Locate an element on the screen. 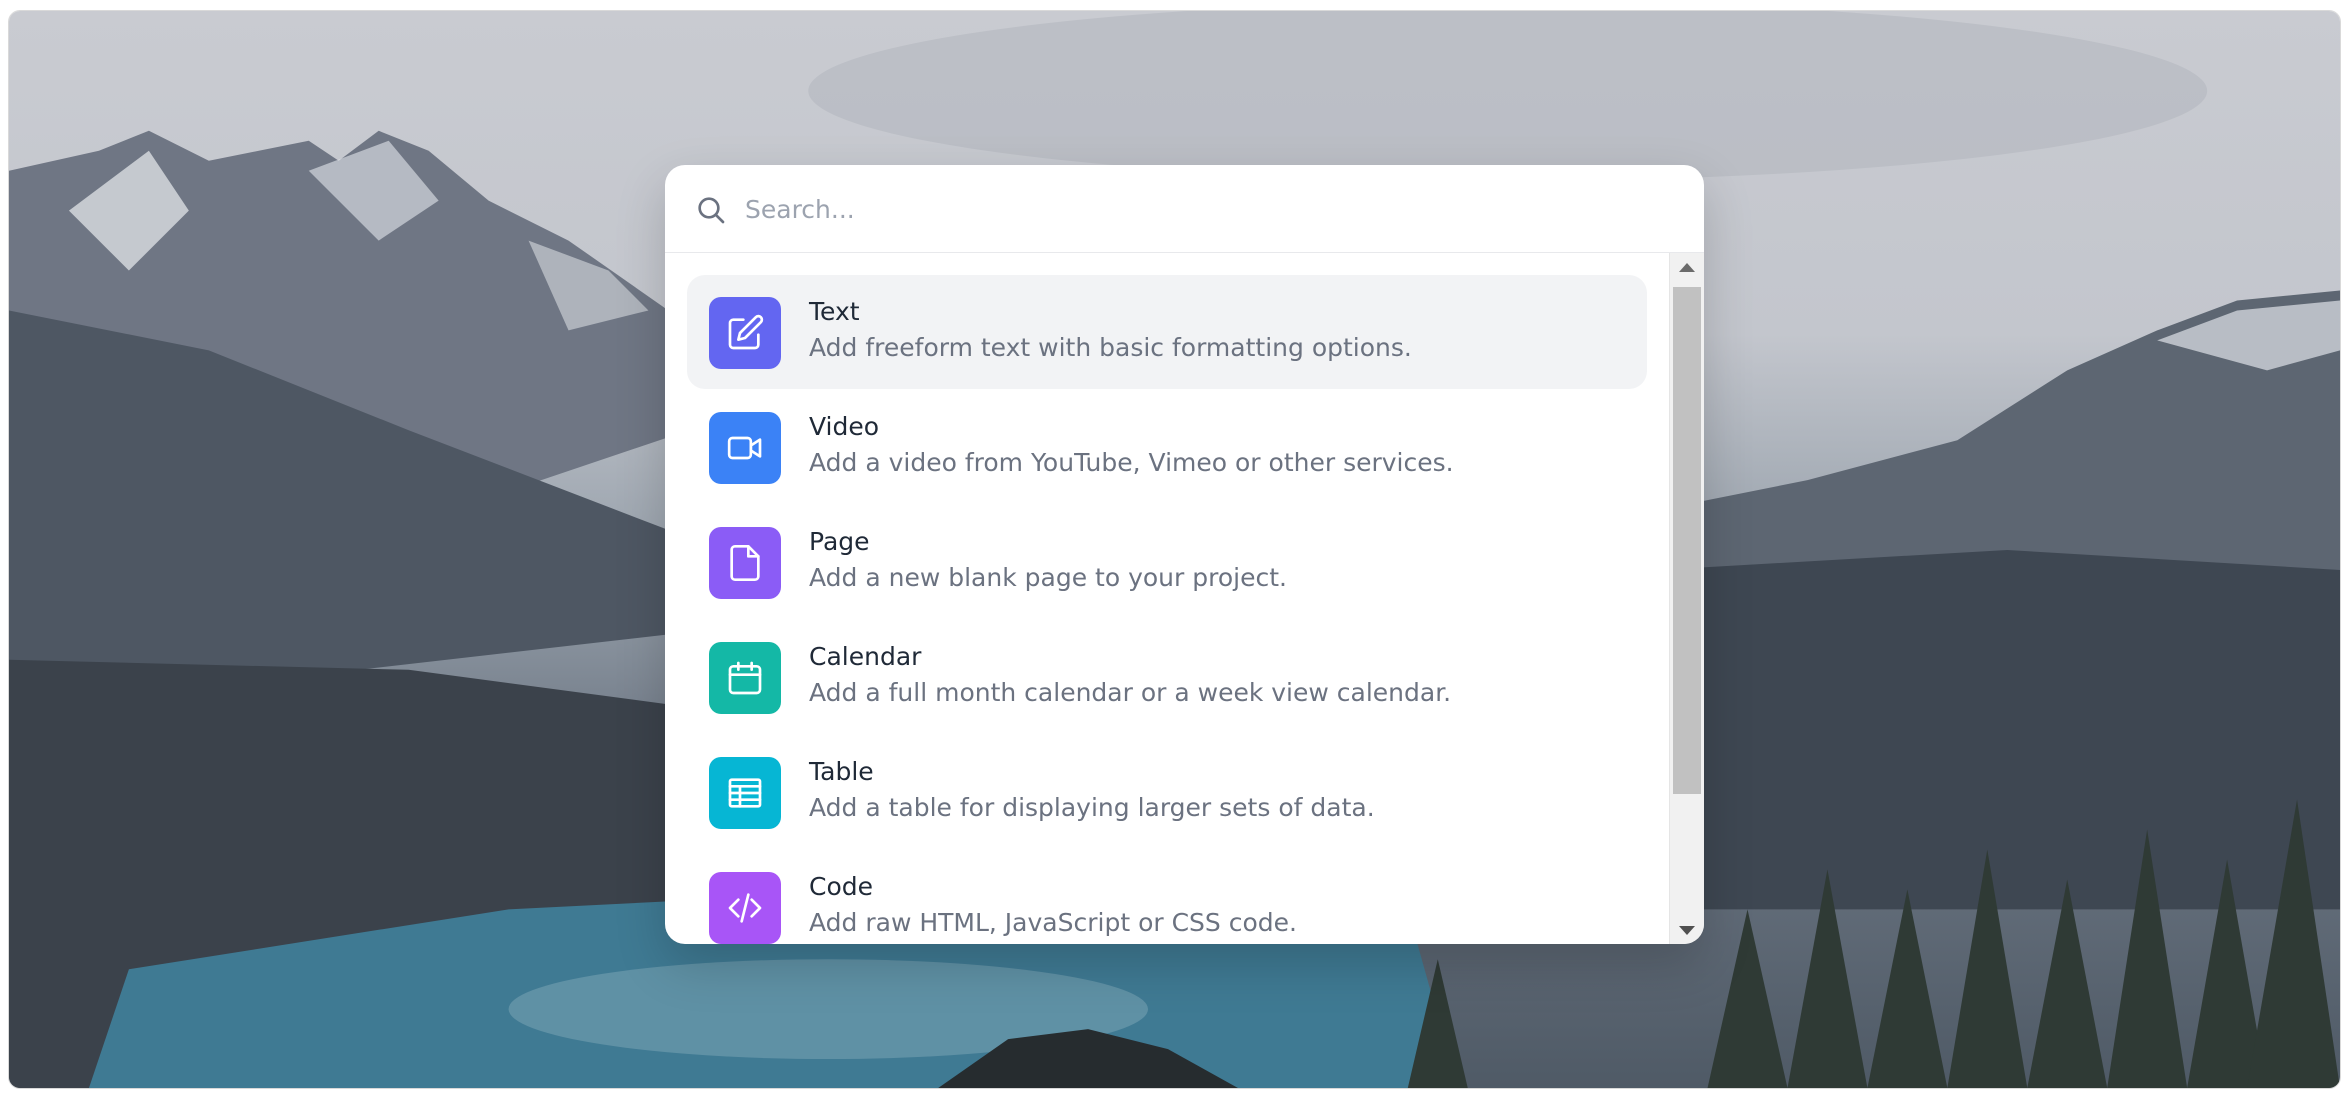 The height and width of the screenshot is (1101, 2351). search-icon is located at coordinates (711, 210).